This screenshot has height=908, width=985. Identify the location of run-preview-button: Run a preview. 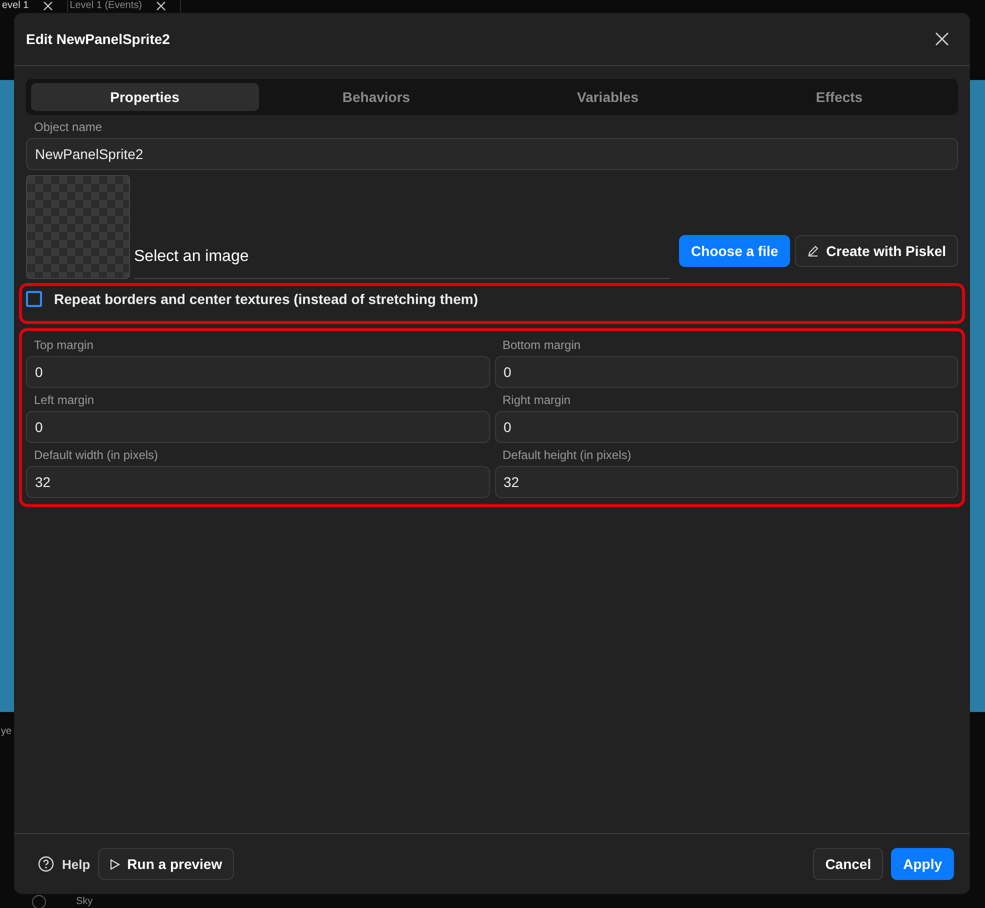
(166, 864).